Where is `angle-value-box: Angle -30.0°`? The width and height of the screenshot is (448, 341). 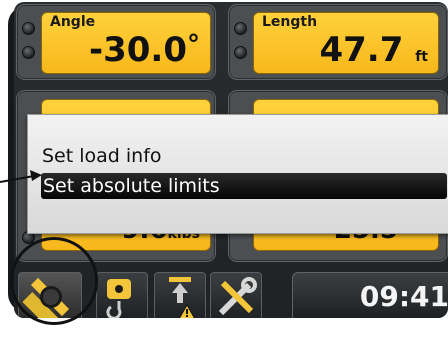 angle-value-box: Angle -30.0° is located at coordinates (126, 43).